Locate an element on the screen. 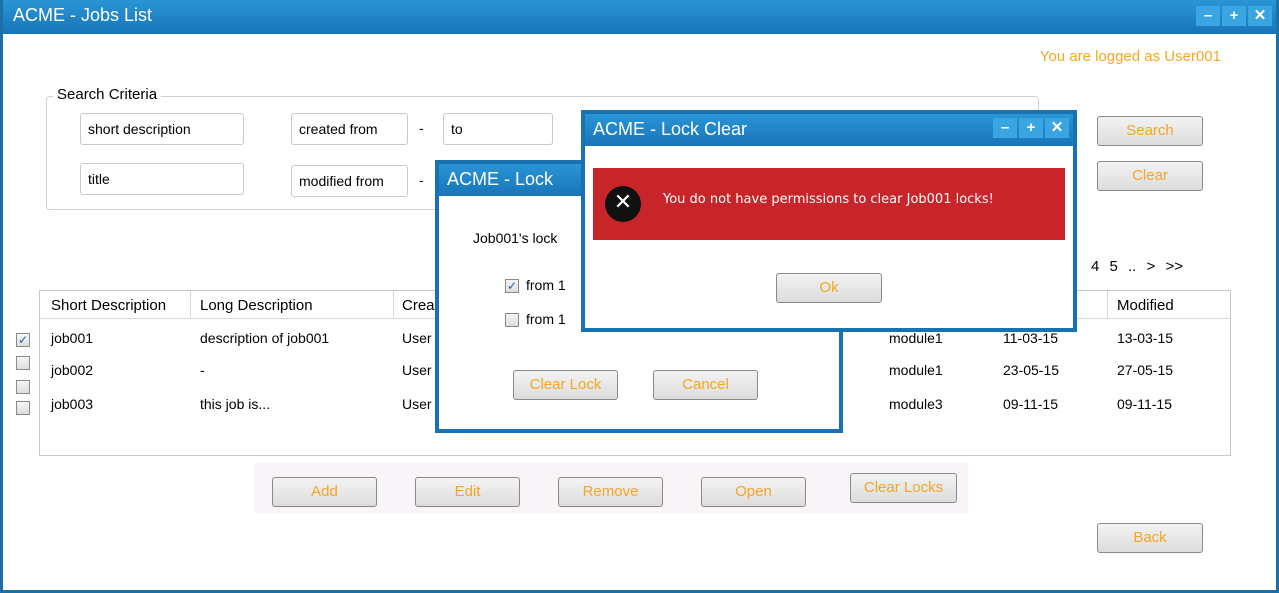  error-icon: ✕ is located at coordinates (623, 204).